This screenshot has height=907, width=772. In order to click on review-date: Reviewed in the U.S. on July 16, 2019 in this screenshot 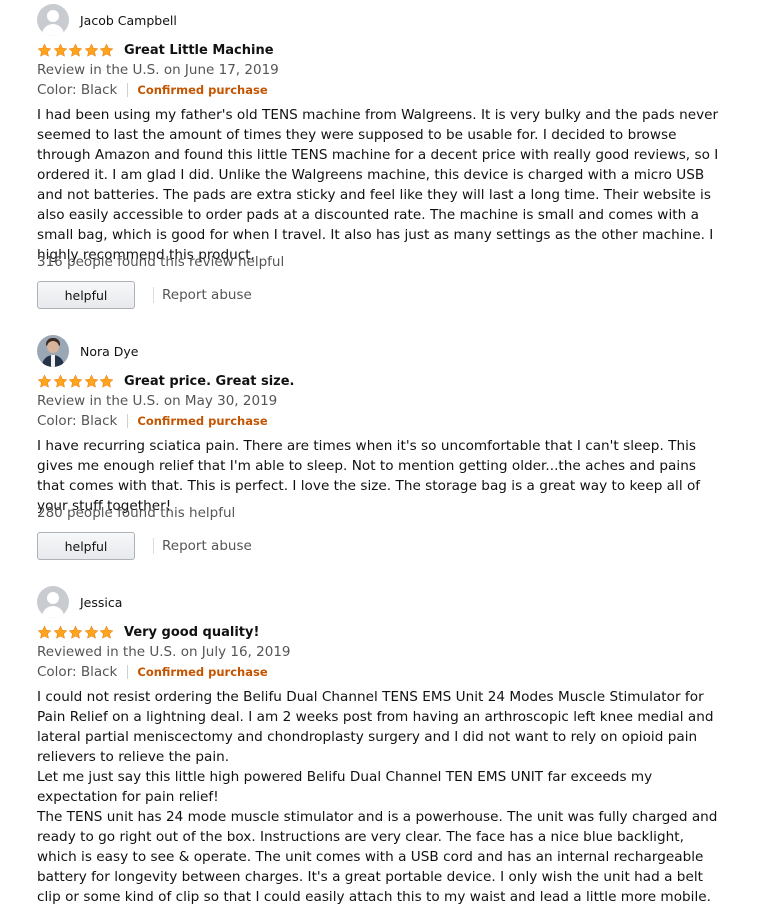, I will do `click(164, 652)`.